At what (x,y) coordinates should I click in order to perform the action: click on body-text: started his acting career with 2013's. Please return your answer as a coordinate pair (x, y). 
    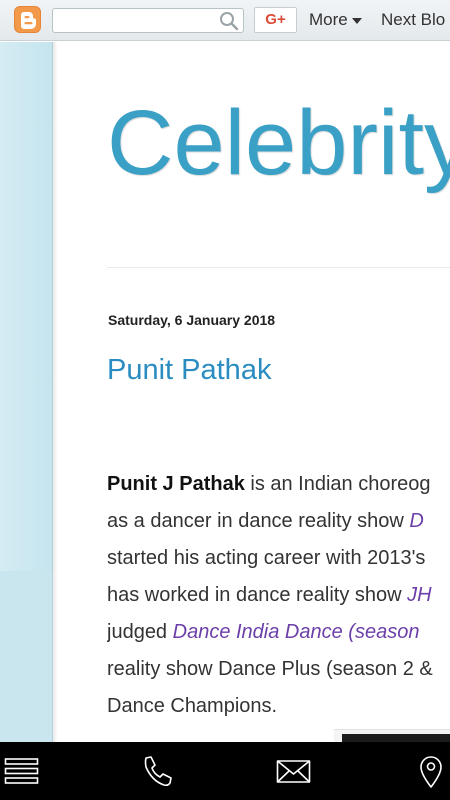
    Looking at the image, I should click on (266, 558).